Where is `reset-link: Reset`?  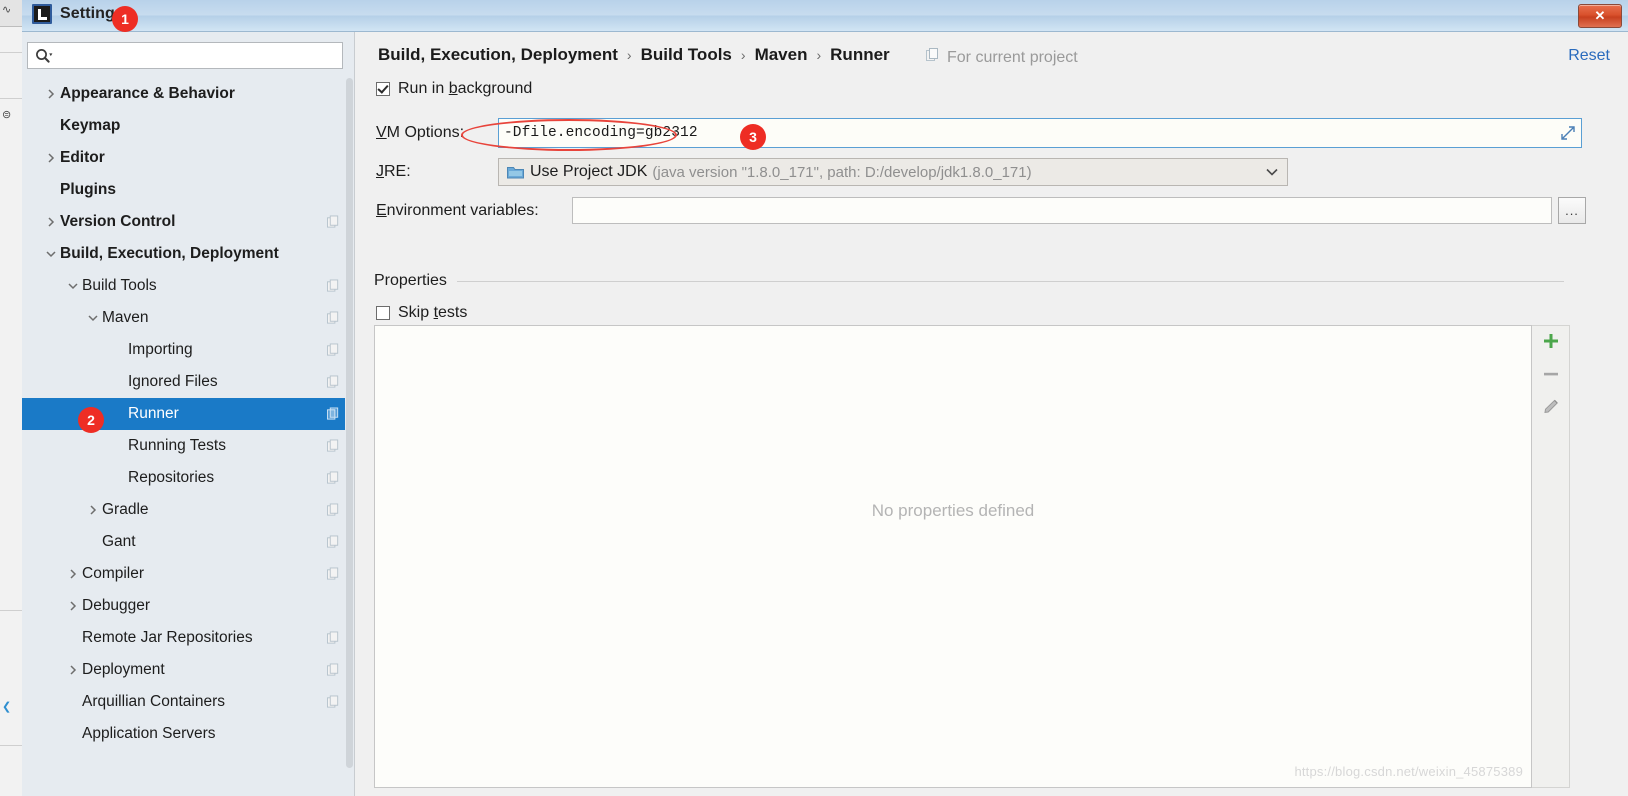
reset-link: Reset is located at coordinates (1589, 56).